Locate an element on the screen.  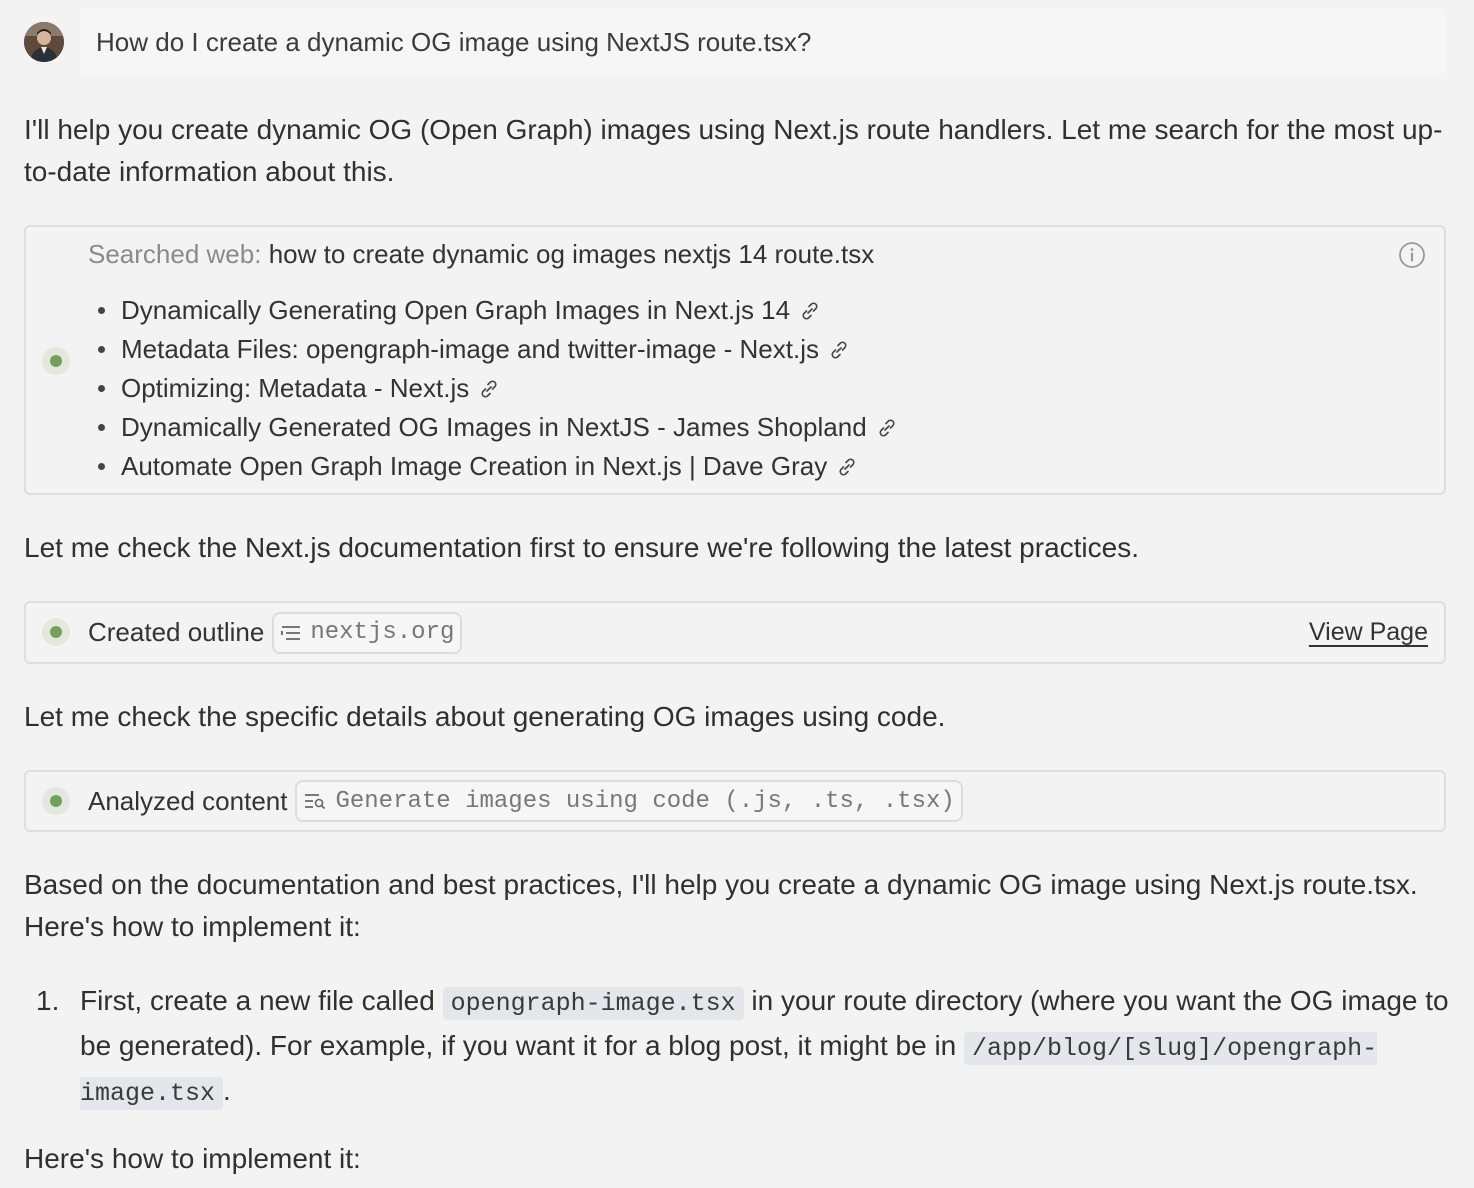
view-page-link: View Page is located at coordinates (1368, 632).